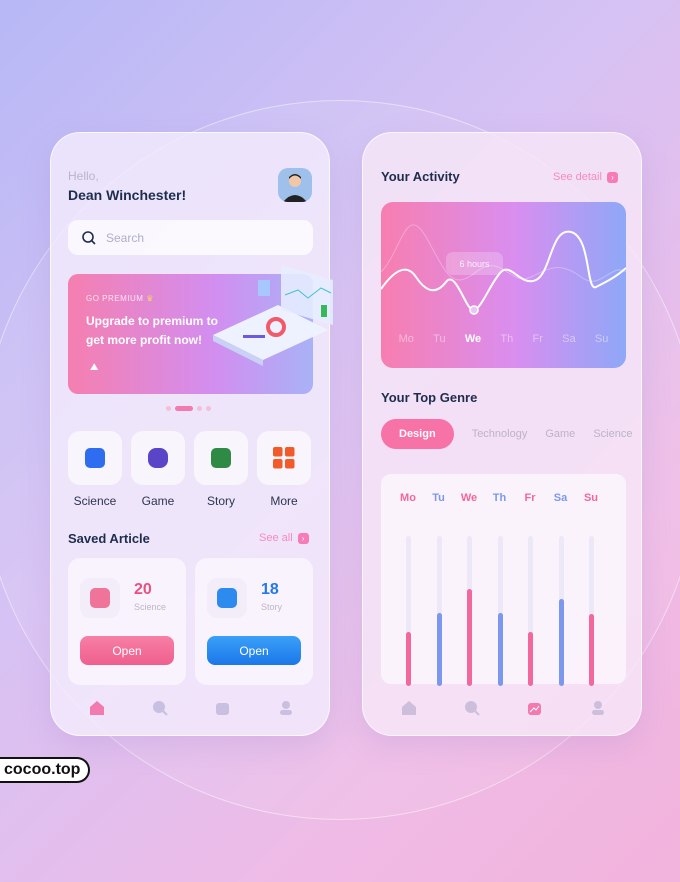  I want to click on bar-label: Th, so click(499, 498).